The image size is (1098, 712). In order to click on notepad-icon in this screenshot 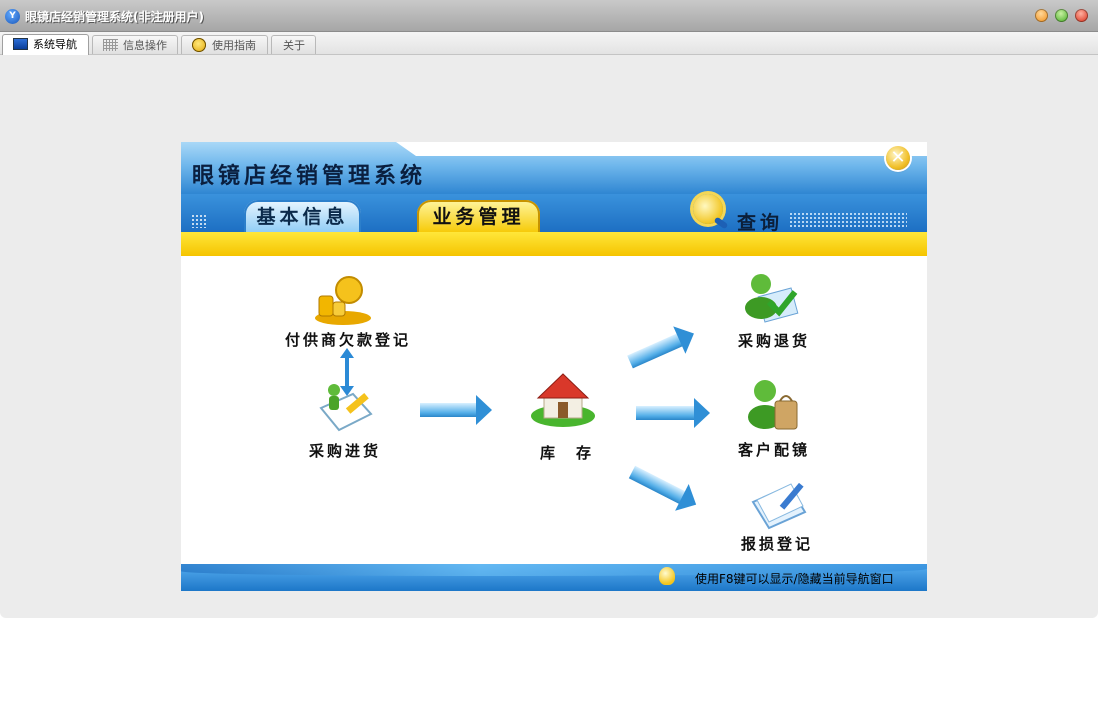, I will do `click(779, 505)`.